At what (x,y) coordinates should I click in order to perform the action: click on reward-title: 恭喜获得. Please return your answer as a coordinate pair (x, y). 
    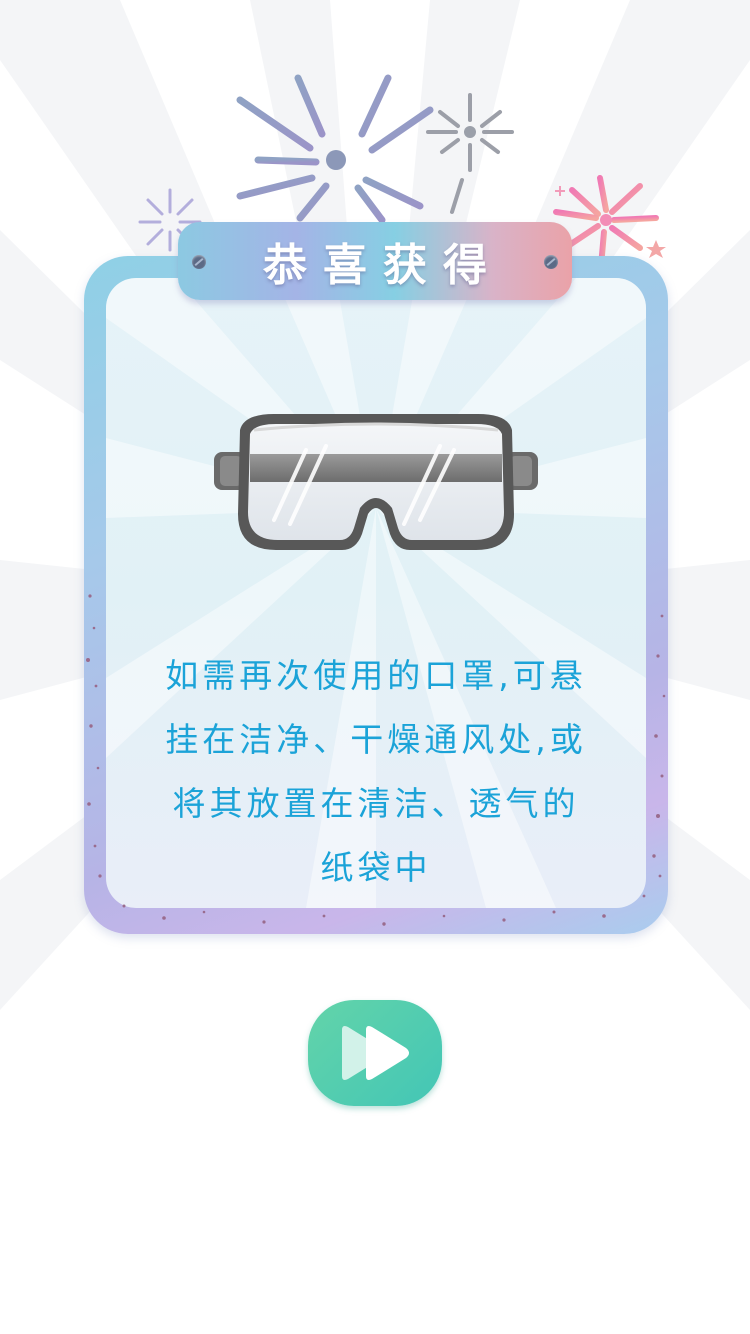
    Looking at the image, I should click on (383, 265).